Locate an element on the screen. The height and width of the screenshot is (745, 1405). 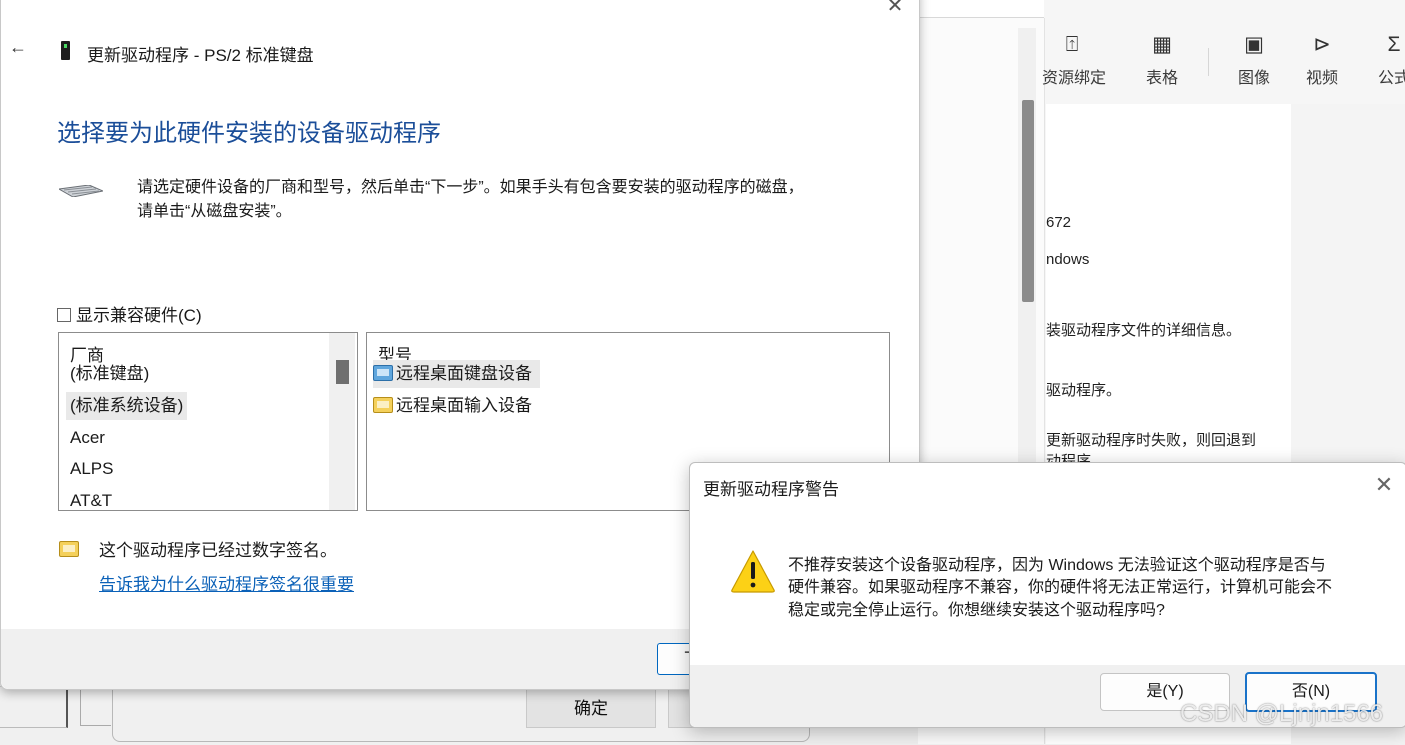
list-item: (标准键盘) is located at coordinates (109, 374).